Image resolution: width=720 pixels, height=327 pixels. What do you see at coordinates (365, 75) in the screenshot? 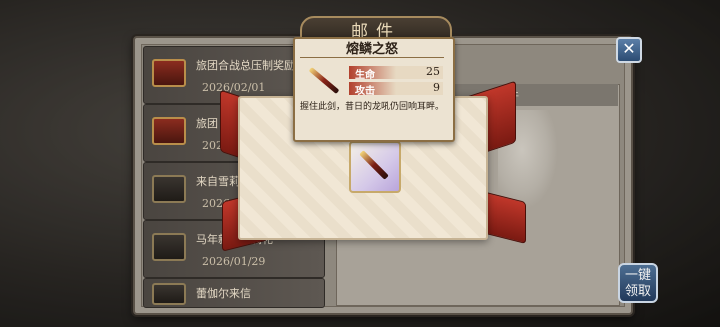
I see `stat-label-hp: 生命` at bounding box center [365, 75].